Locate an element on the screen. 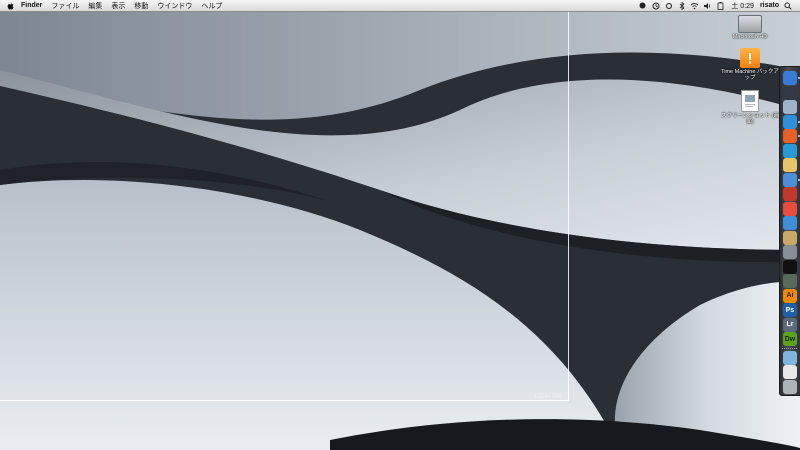 This screenshot has width=800, height=450. battery-icon is located at coordinates (720, 5).